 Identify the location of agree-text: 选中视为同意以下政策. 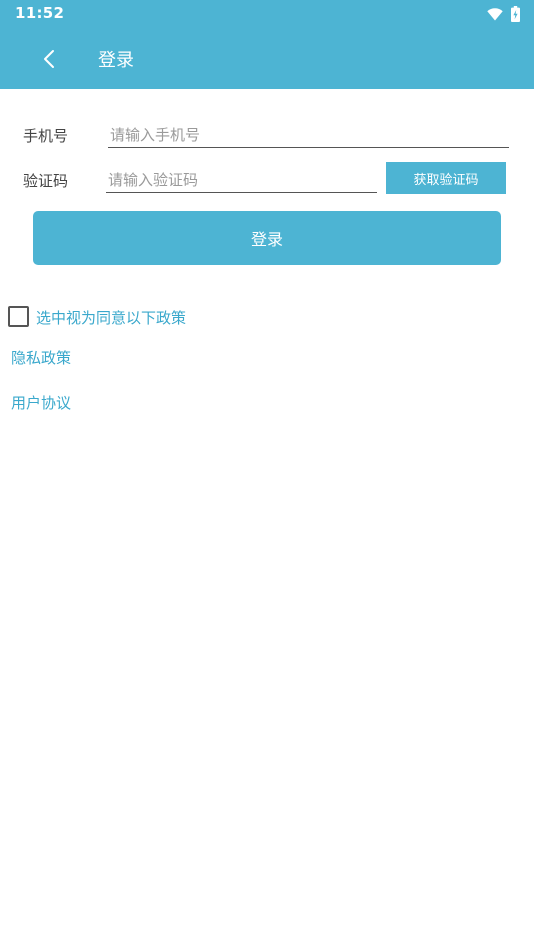
(111, 318).